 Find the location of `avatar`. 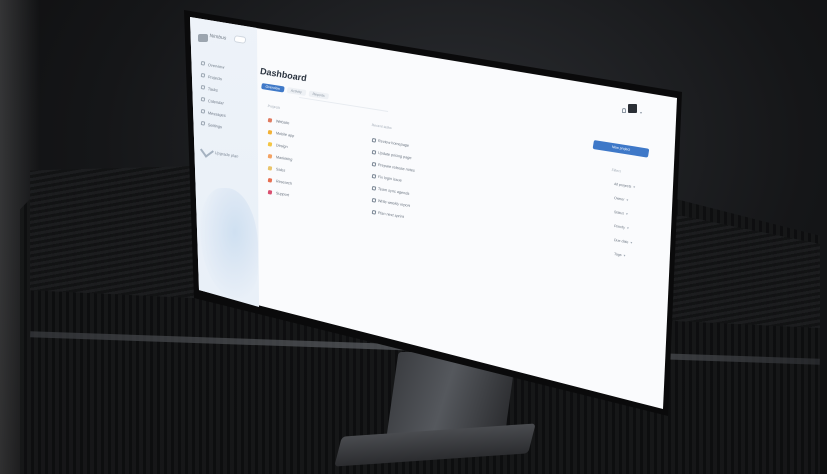

avatar is located at coordinates (632, 108).